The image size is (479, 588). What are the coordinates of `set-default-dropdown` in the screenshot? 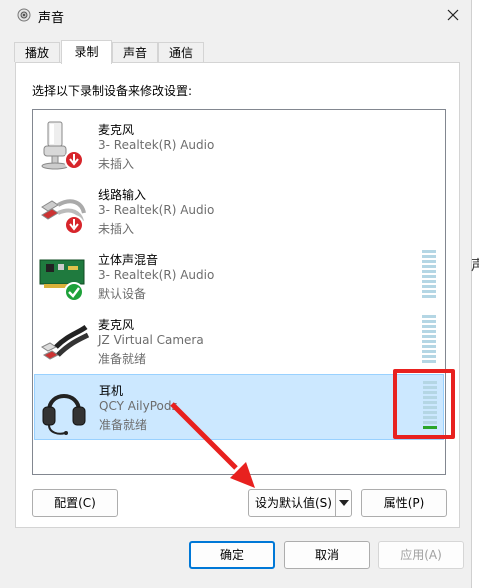 It's located at (343, 503).